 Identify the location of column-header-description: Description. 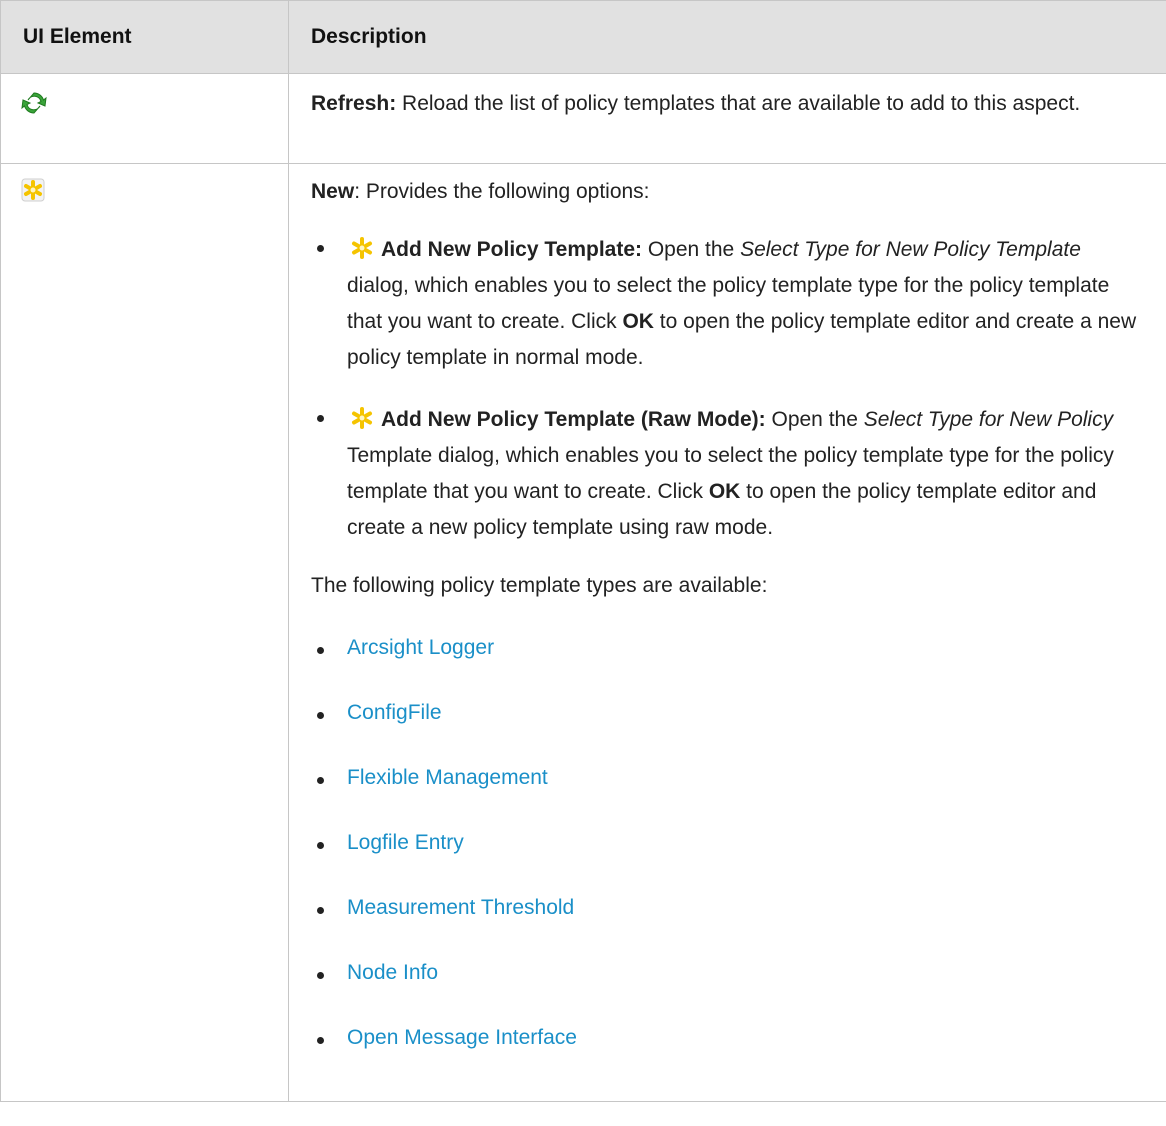
(727, 37).